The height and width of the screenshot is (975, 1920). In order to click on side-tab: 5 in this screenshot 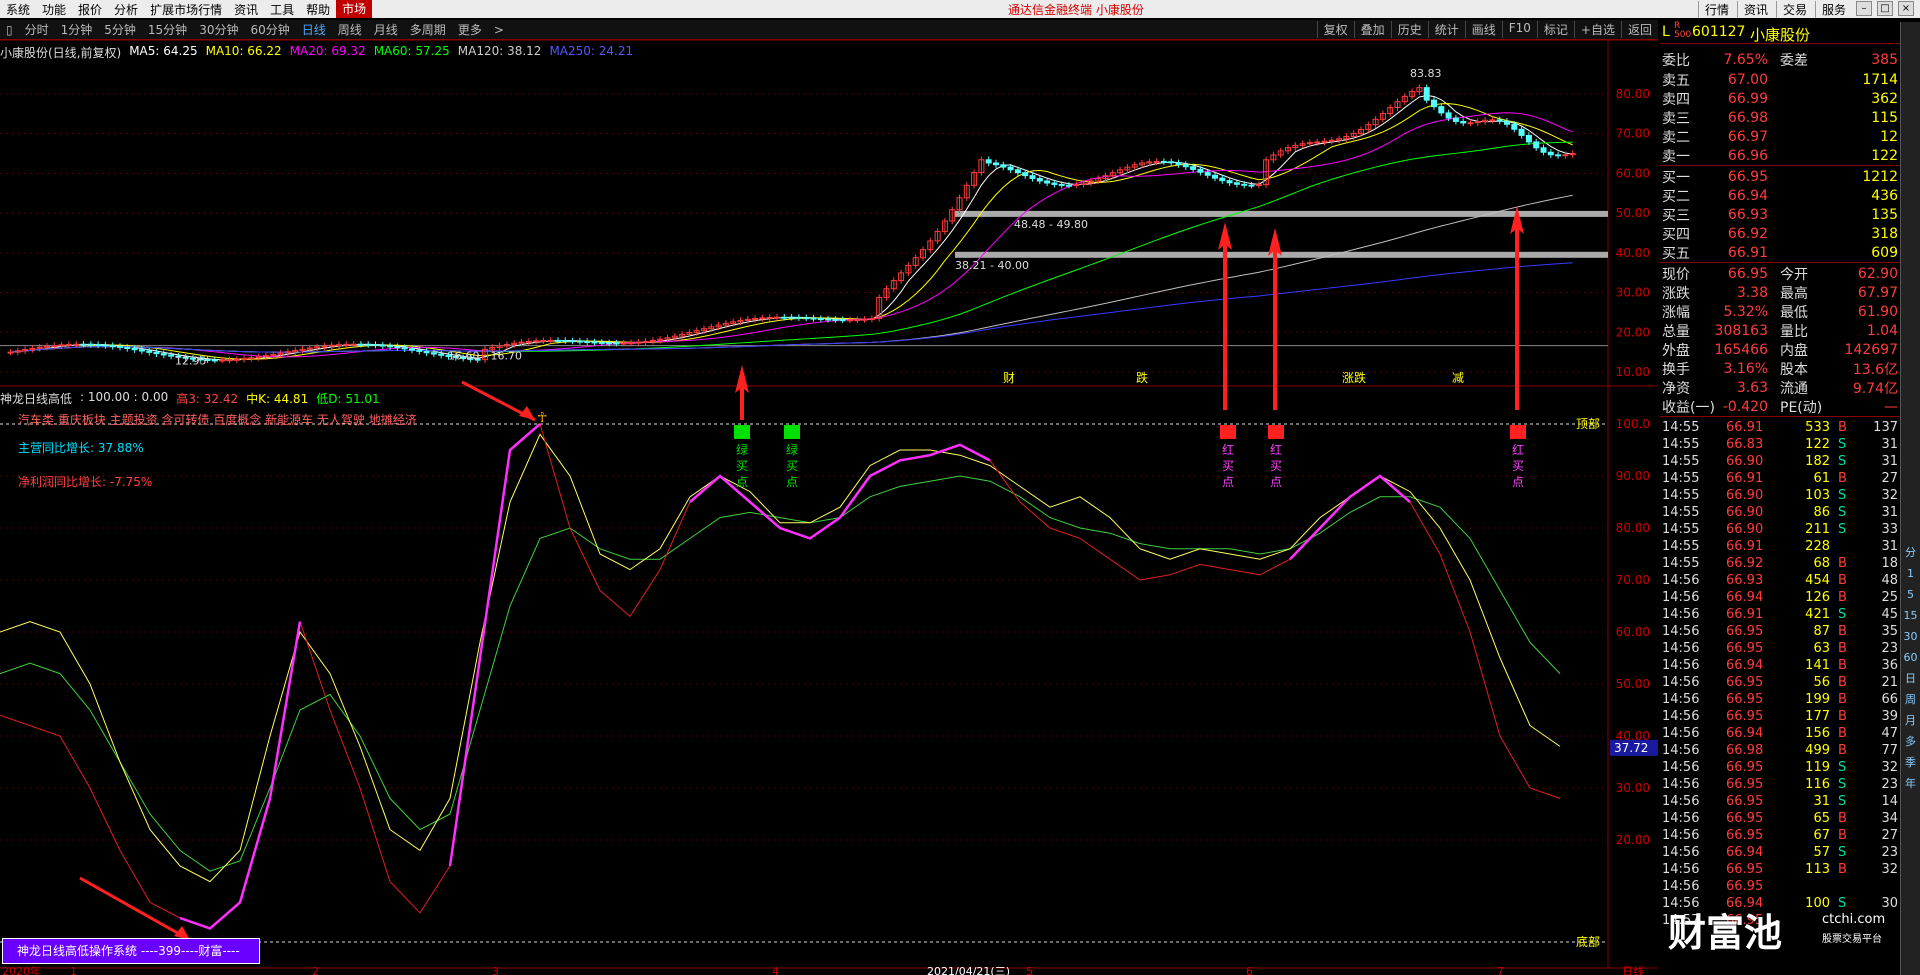, I will do `click(1910, 594)`.